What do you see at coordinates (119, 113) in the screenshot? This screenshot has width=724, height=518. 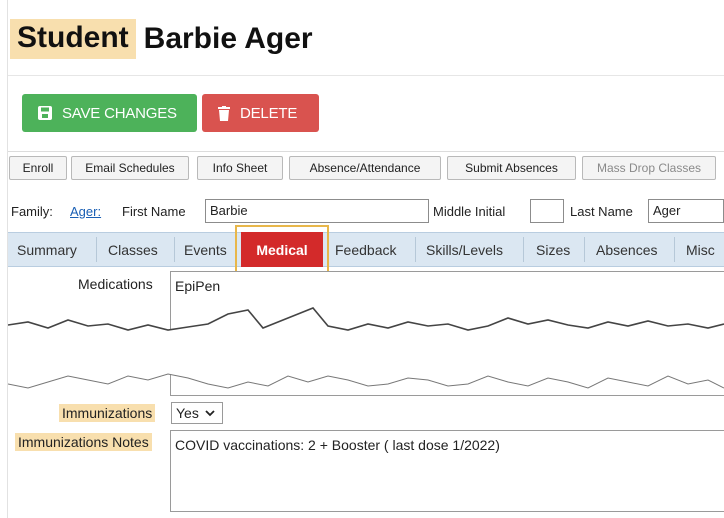 I see `save-changes-label: SAVE CHANGES` at bounding box center [119, 113].